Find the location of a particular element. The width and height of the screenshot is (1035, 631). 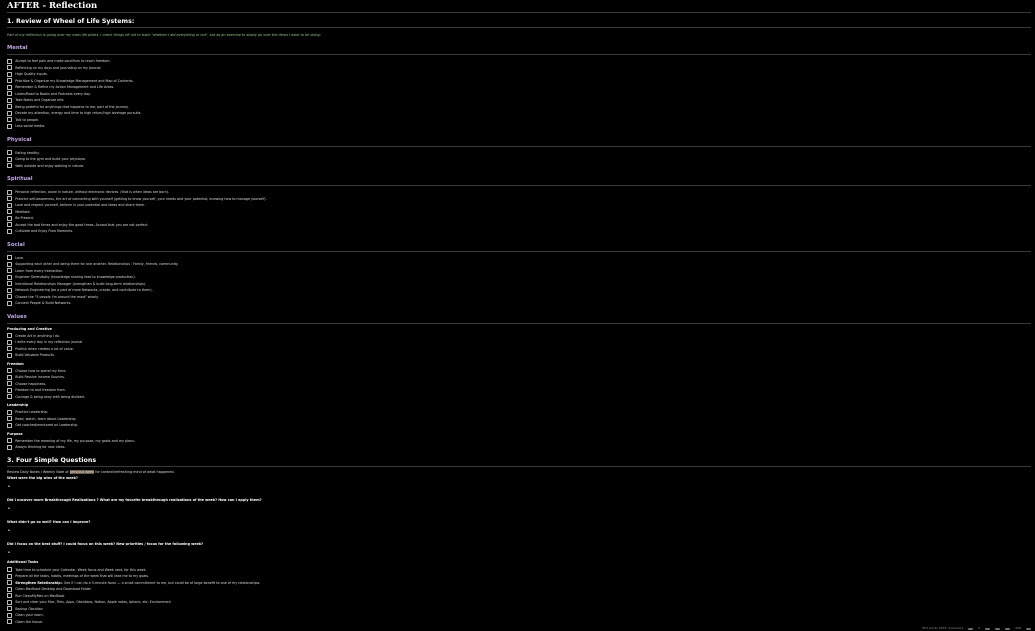

status-value-a: 0 is located at coordinates (979, 628).